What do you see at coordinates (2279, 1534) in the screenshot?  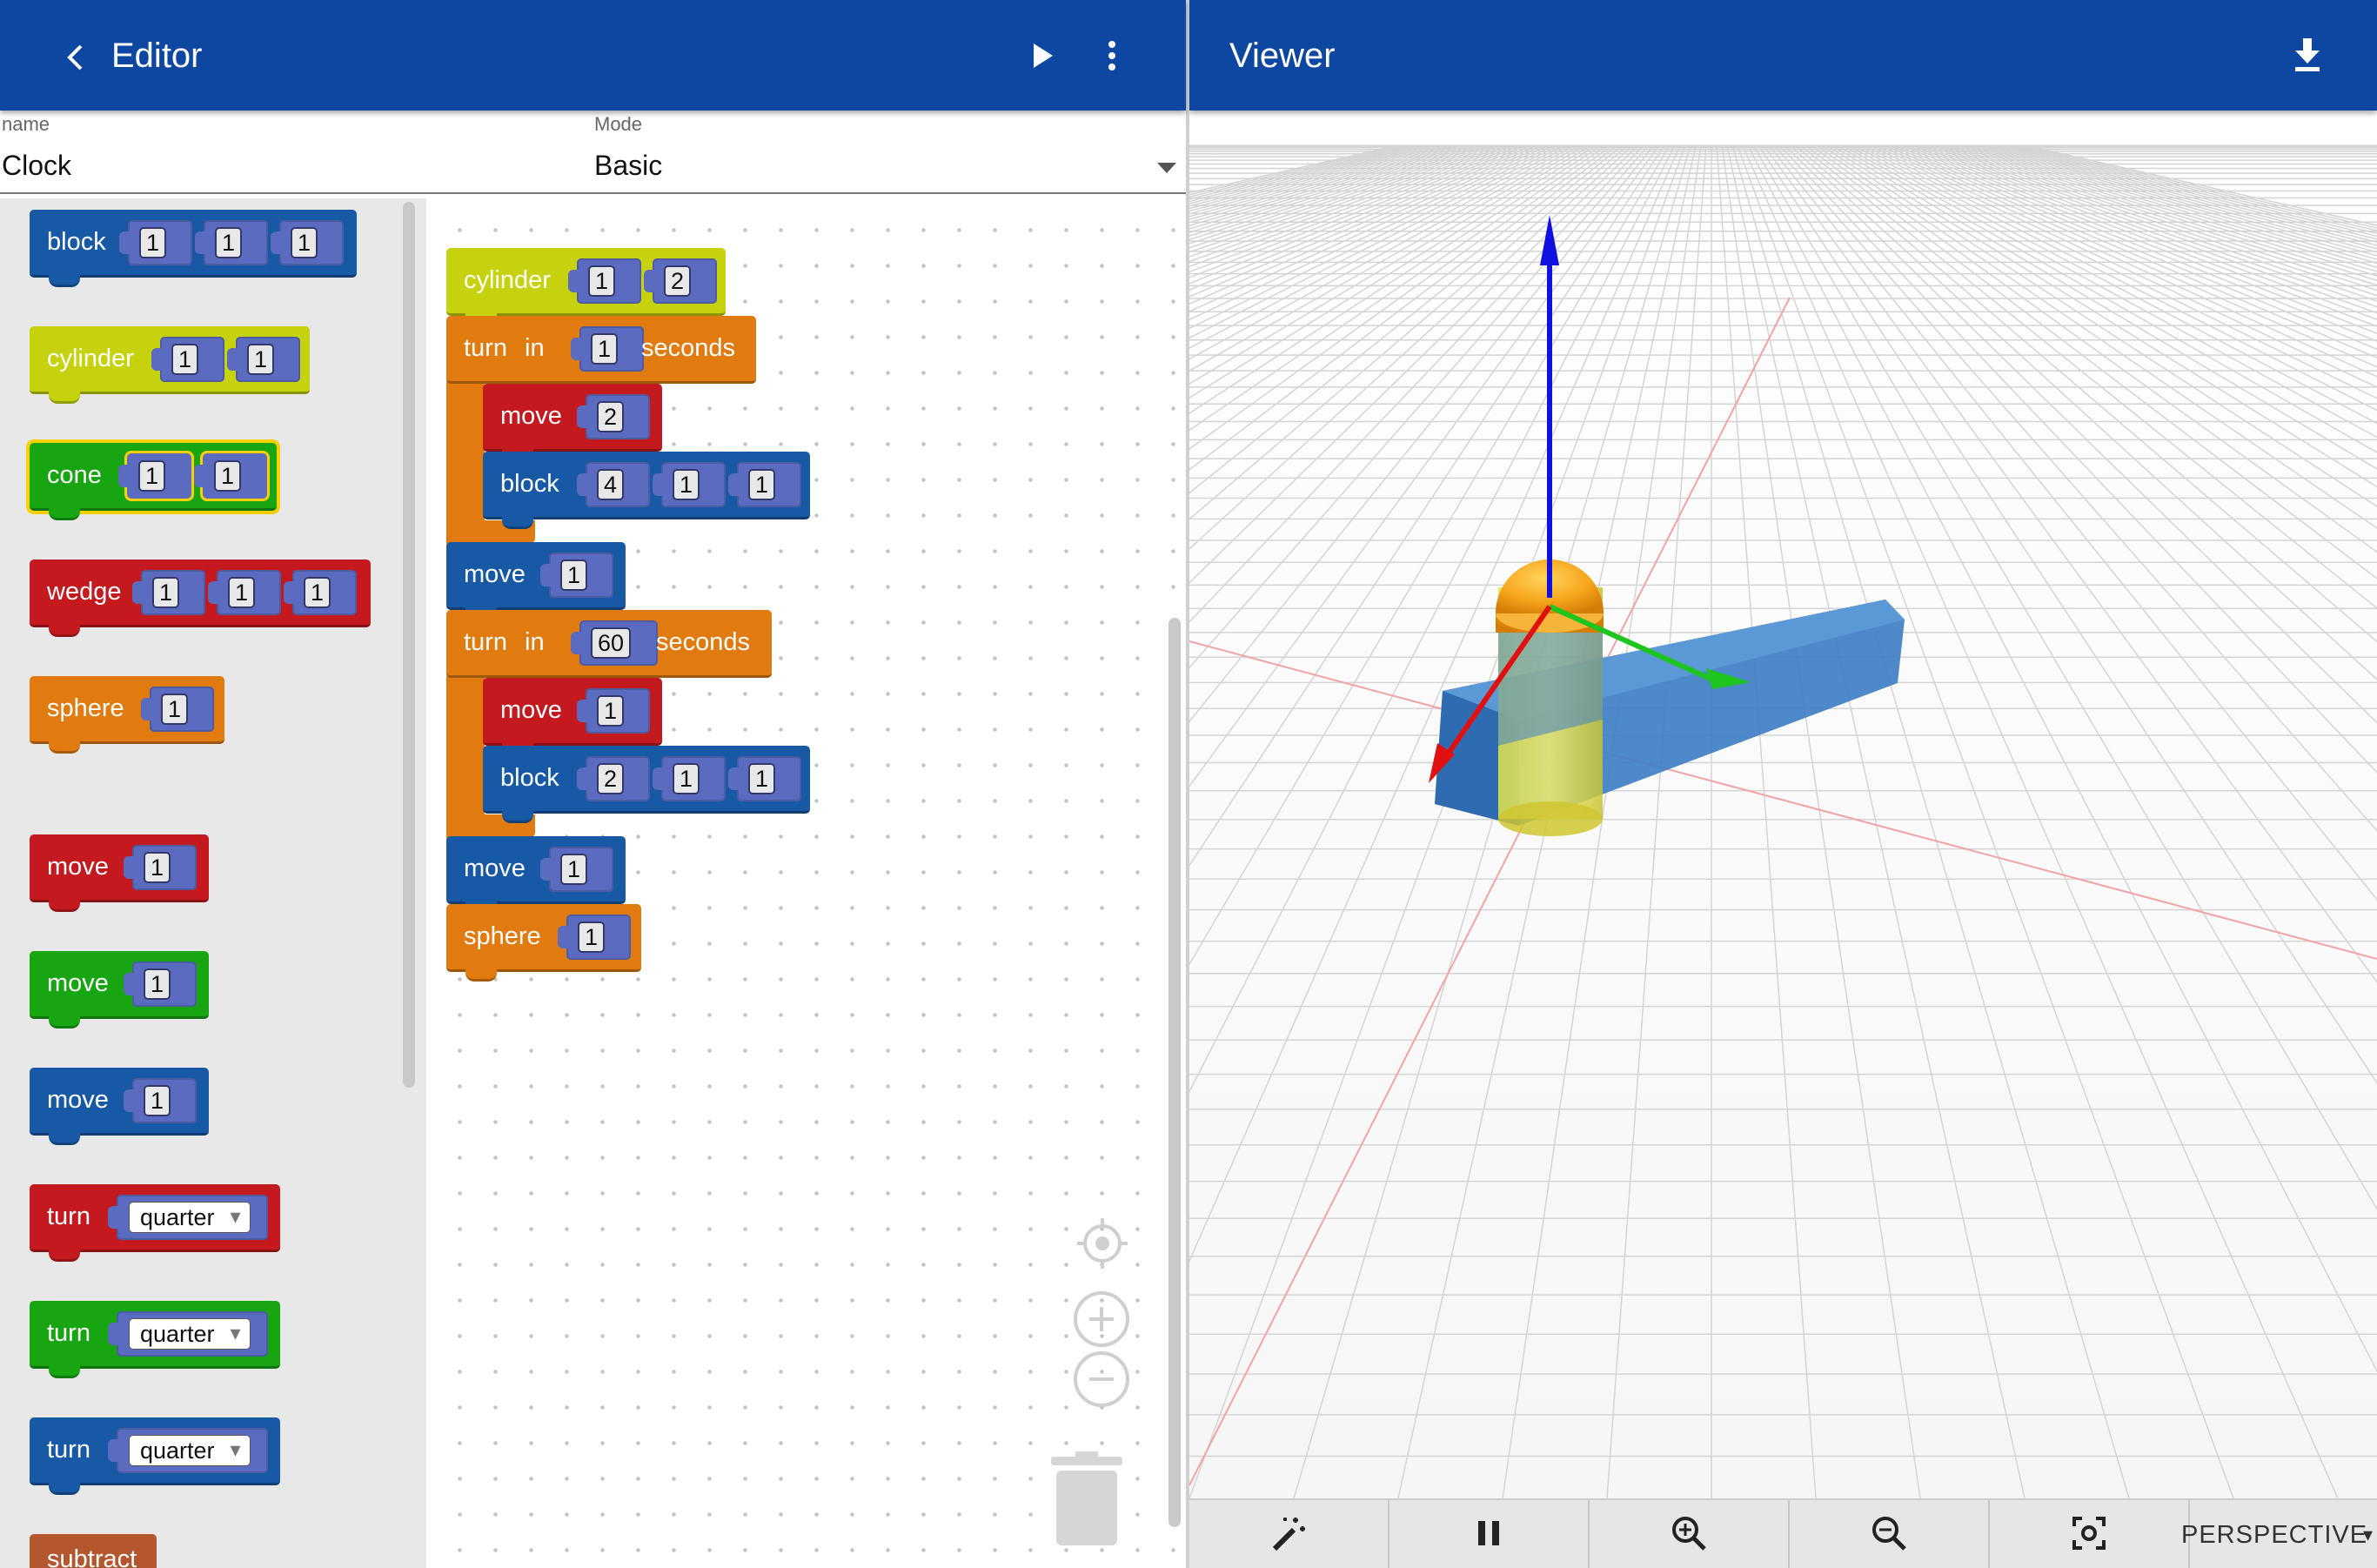 I see `camera-mode-select: PERSPECTIVE ▾` at bounding box center [2279, 1534].